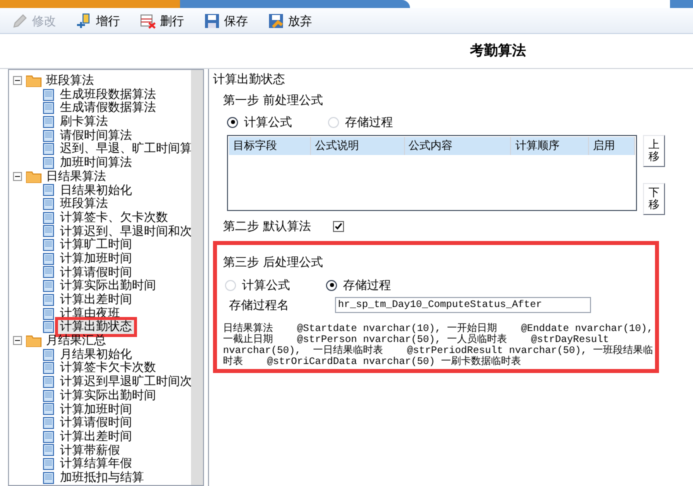  What do you see at coordinates (338, 226) in the screenshot?
I see `checkbox` at bounding box center [338, 226].